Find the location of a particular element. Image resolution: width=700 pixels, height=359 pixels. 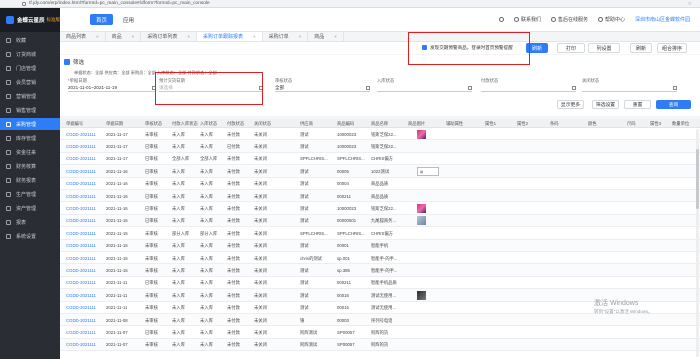

sidebar-item-stores: 门店管理 is located at coordinates (30, 68).